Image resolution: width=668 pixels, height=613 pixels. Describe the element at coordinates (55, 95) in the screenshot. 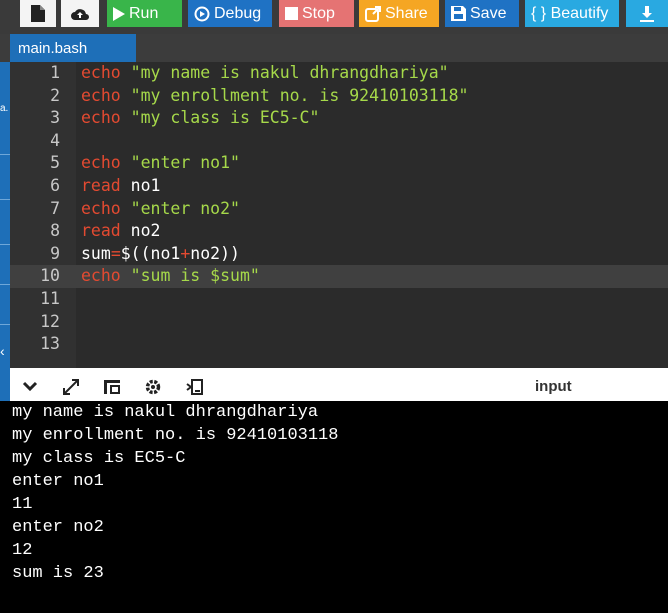

I see `line-number: 2` at that location.